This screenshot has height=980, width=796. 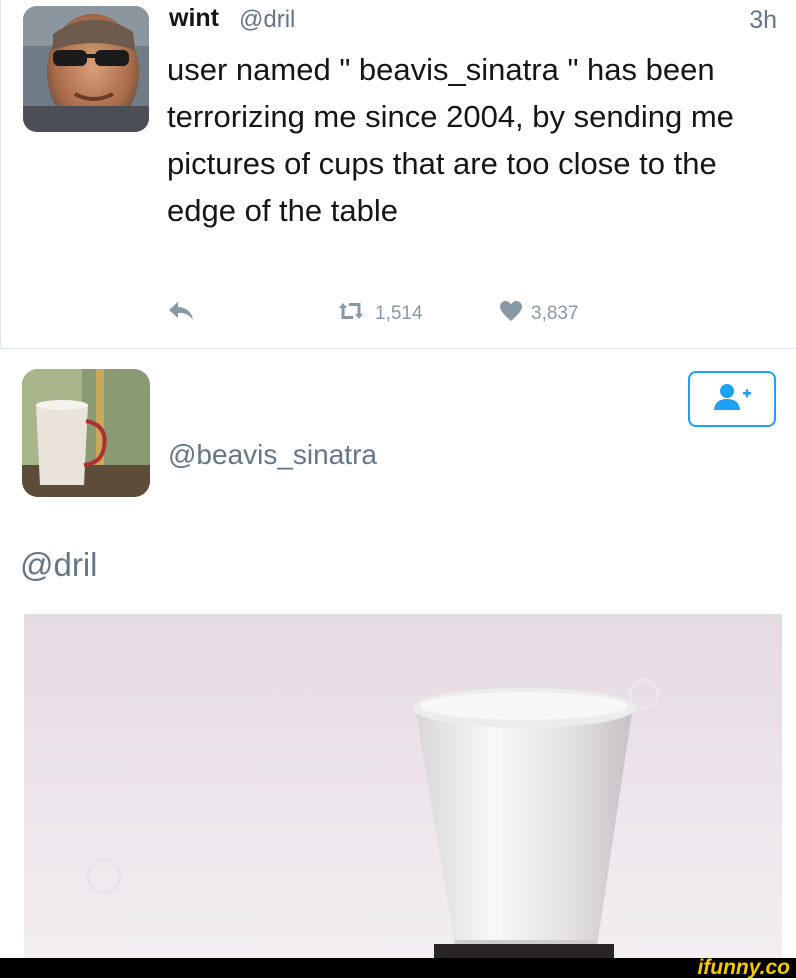 I want to click on reply-button, so click(x=185, y=314).